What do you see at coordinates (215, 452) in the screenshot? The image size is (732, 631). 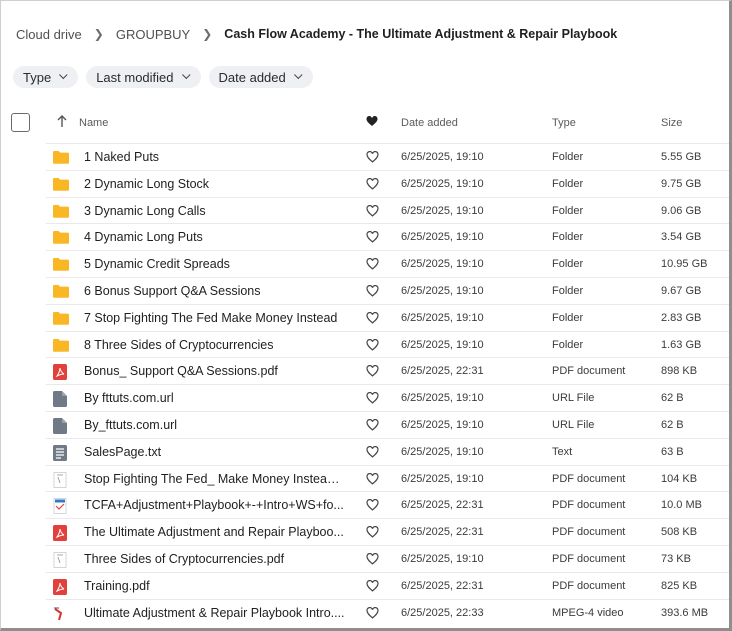 I see `file-name: SalesPage.txt` at bounding box center [215, 452].